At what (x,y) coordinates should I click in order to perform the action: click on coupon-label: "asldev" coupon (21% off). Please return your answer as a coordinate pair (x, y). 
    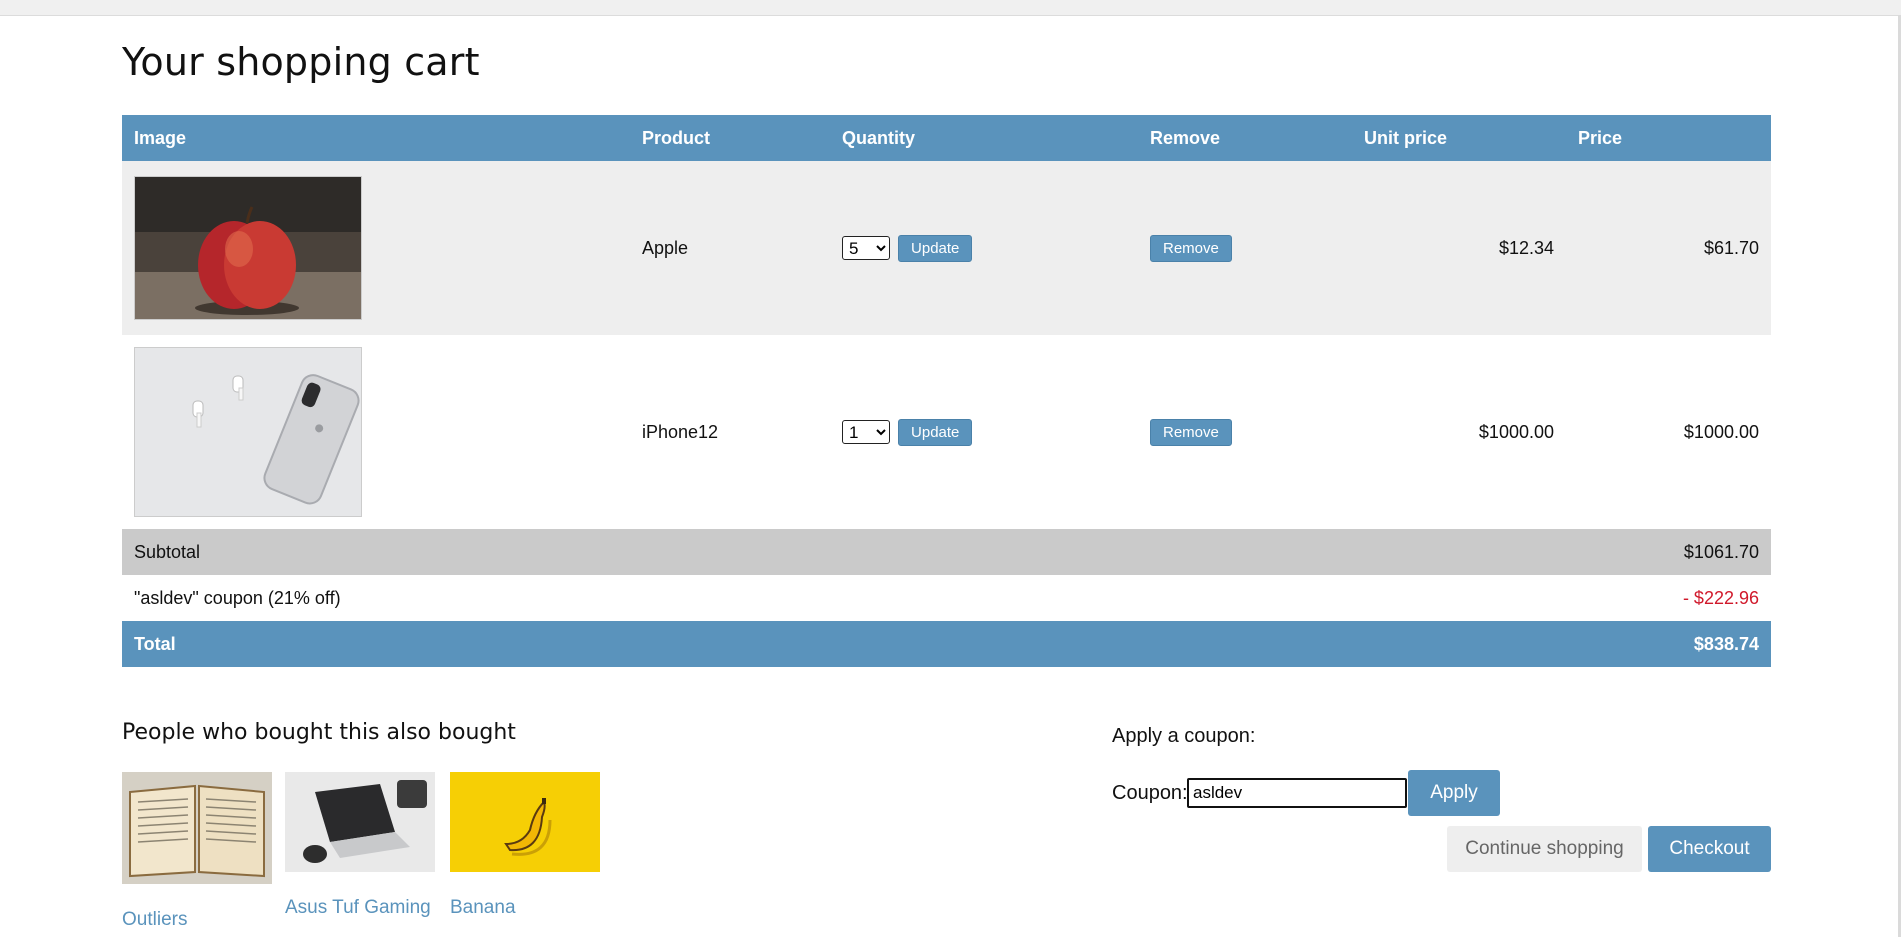
    Looking at the image, I should click on (237, 597).